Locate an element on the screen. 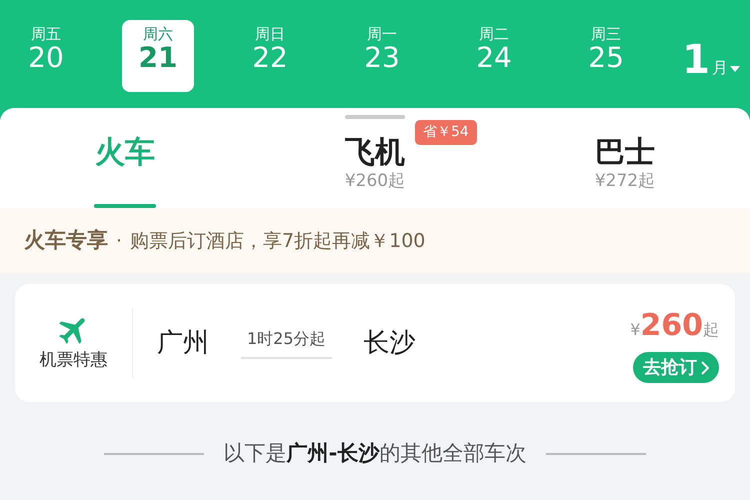 The width and height of the screenshot is (750, 500). dropdown-caret-icon is located at coordinates (735, 69).